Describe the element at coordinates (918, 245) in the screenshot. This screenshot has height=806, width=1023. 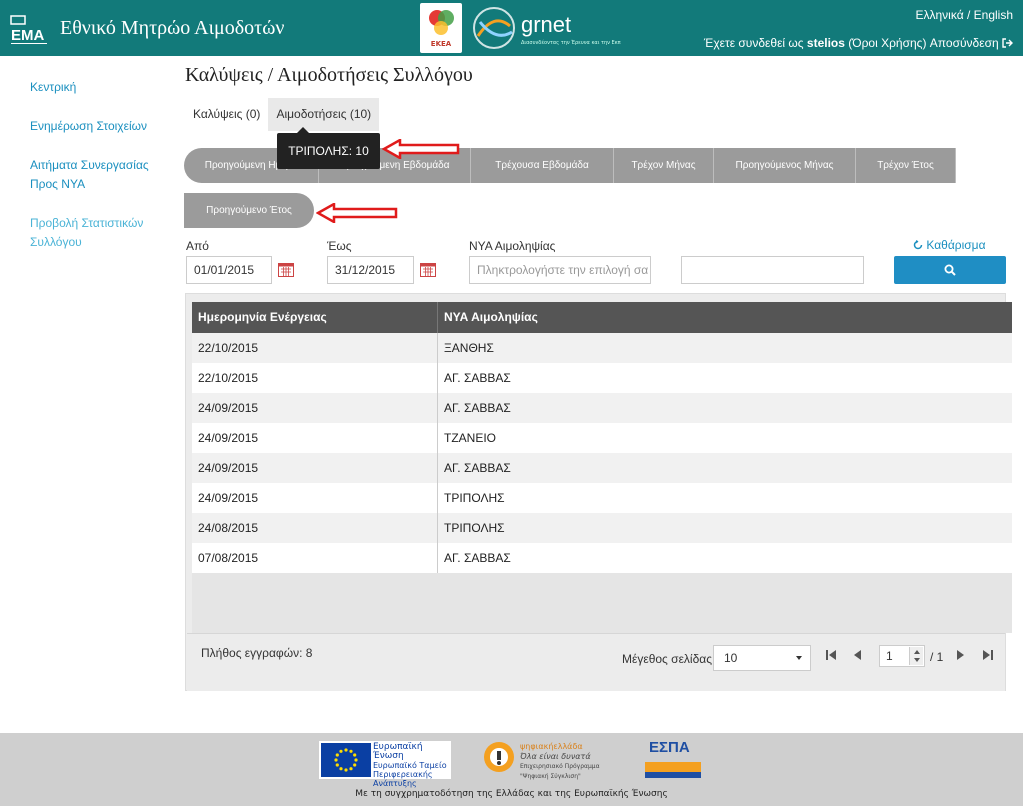
I see `reset-icon` at that location.